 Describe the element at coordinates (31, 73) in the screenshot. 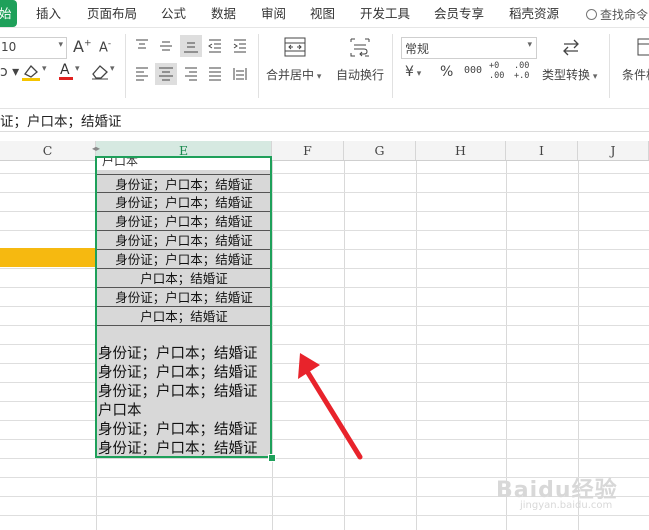

I see `fill-color-icon` at that location.